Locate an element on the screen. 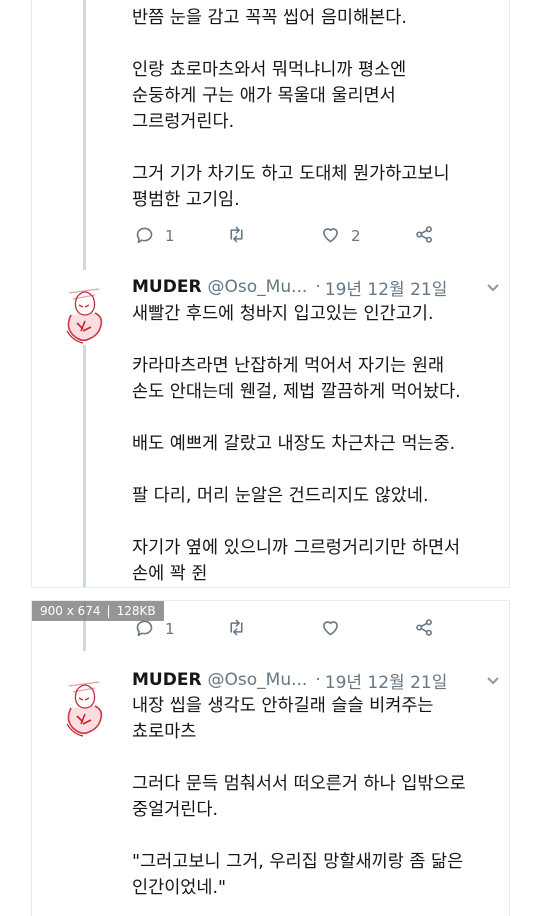 The width and height of the screenshot is (540, 916). image-info-badge: 900 x 674 | 128KB is located at coordinates (98, 611).